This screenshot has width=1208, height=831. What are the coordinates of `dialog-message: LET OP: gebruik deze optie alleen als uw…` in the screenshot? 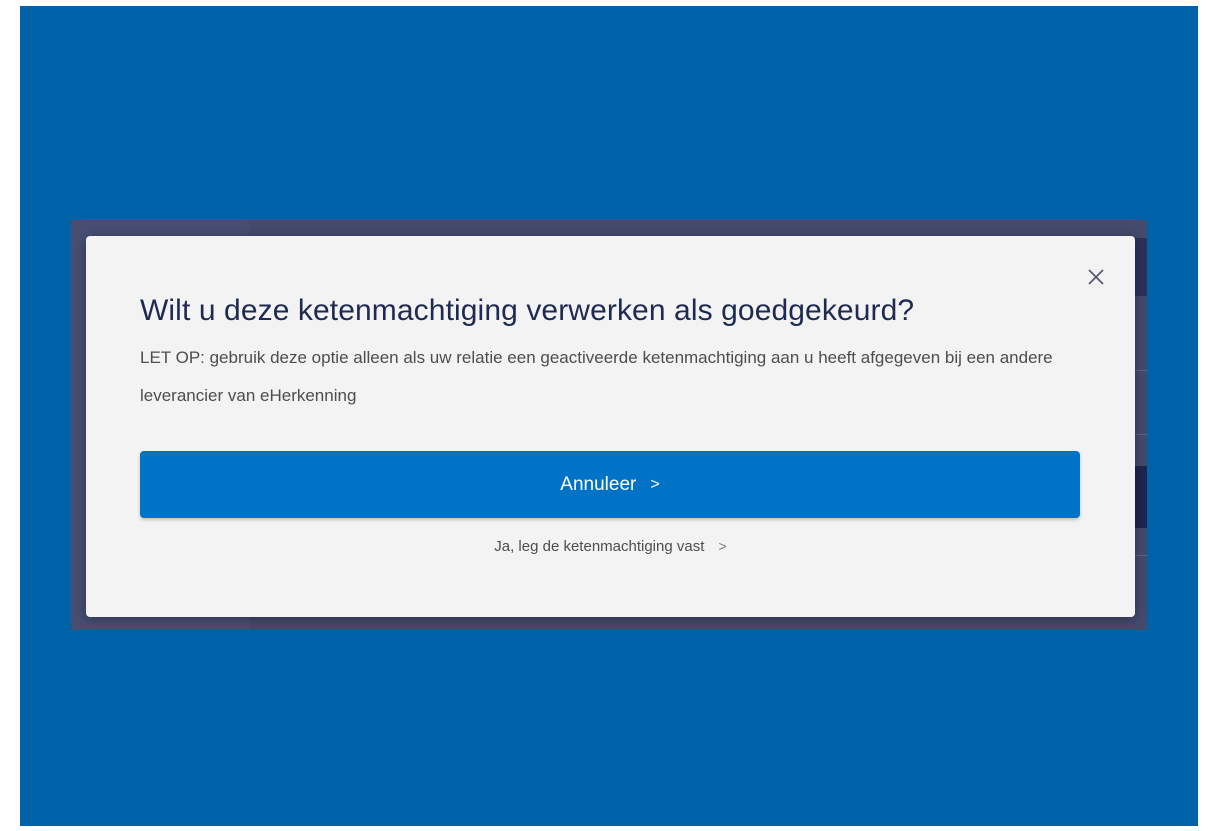 It's located at (596, 376).